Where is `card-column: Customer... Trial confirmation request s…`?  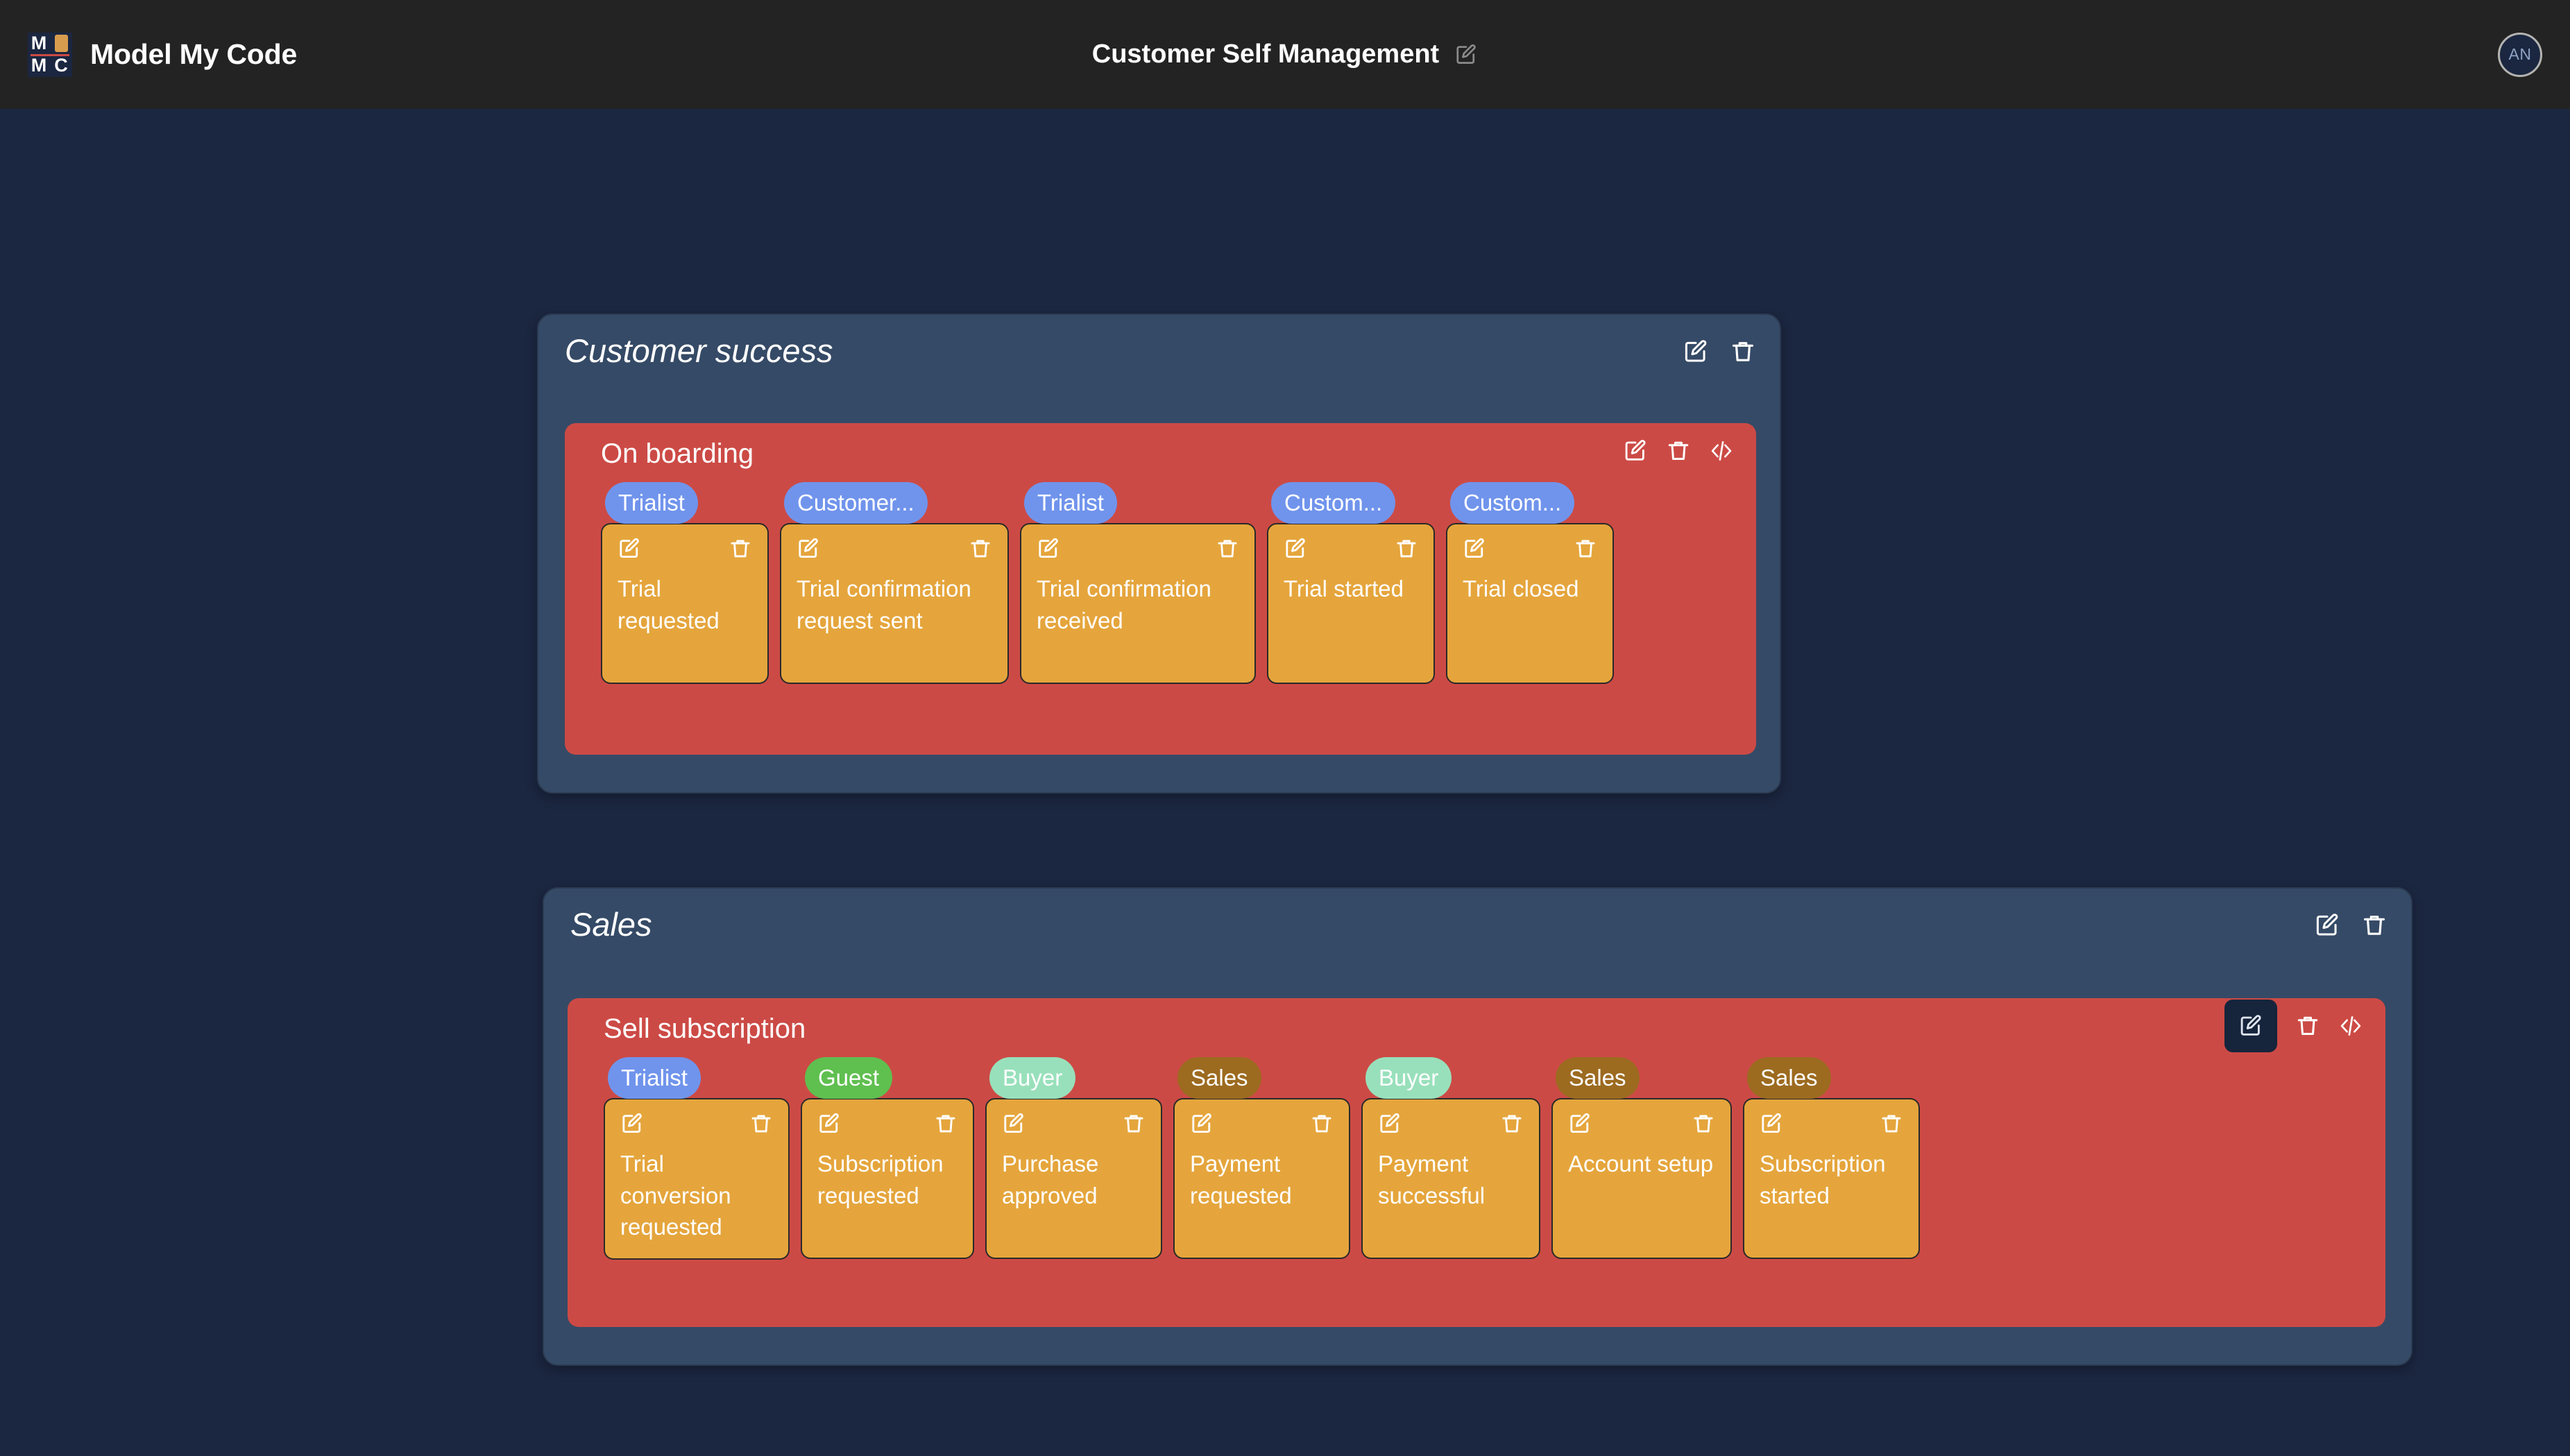 card-column: Customer... Trial confirmation request s… is located at coordinates (894, 583).